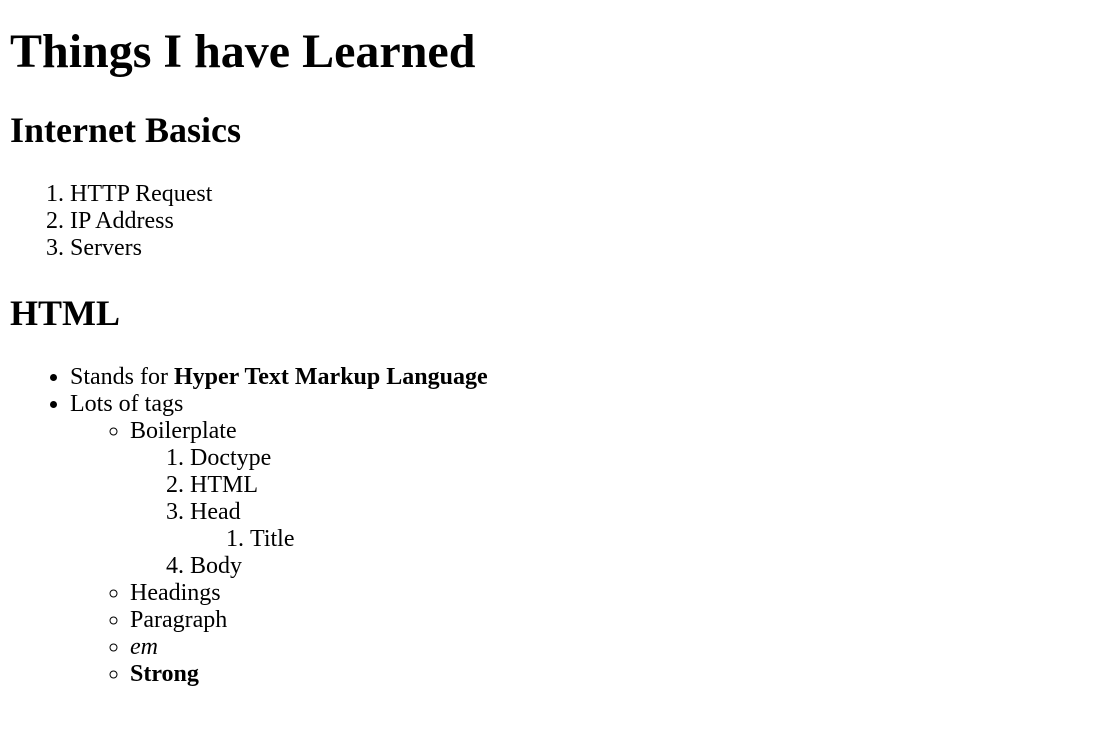 Image resolution: width=1115 pixels, height=731 pixels. Describe the element at coordinates (677, 539) in the screenshot. I see `list-item: Title` at that location.